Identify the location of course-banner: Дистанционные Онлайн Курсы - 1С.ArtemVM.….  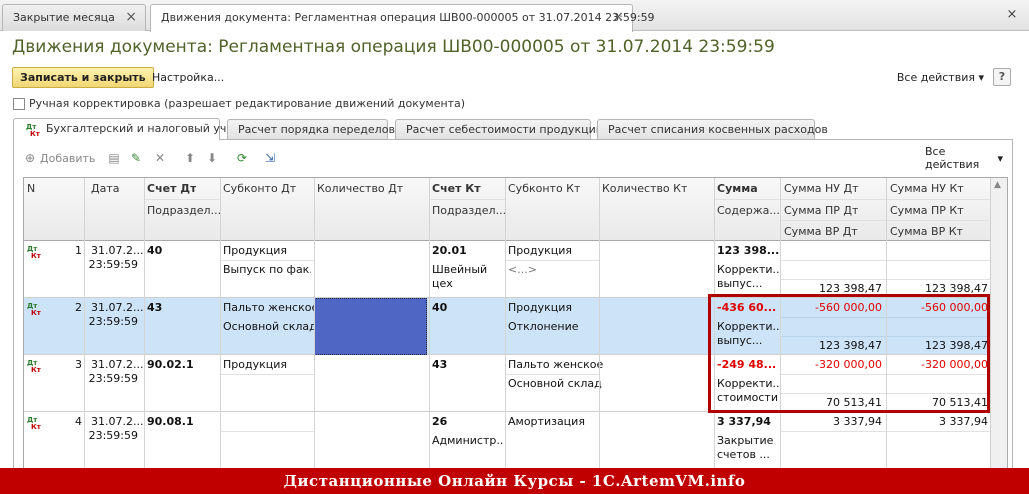
(514, 481).